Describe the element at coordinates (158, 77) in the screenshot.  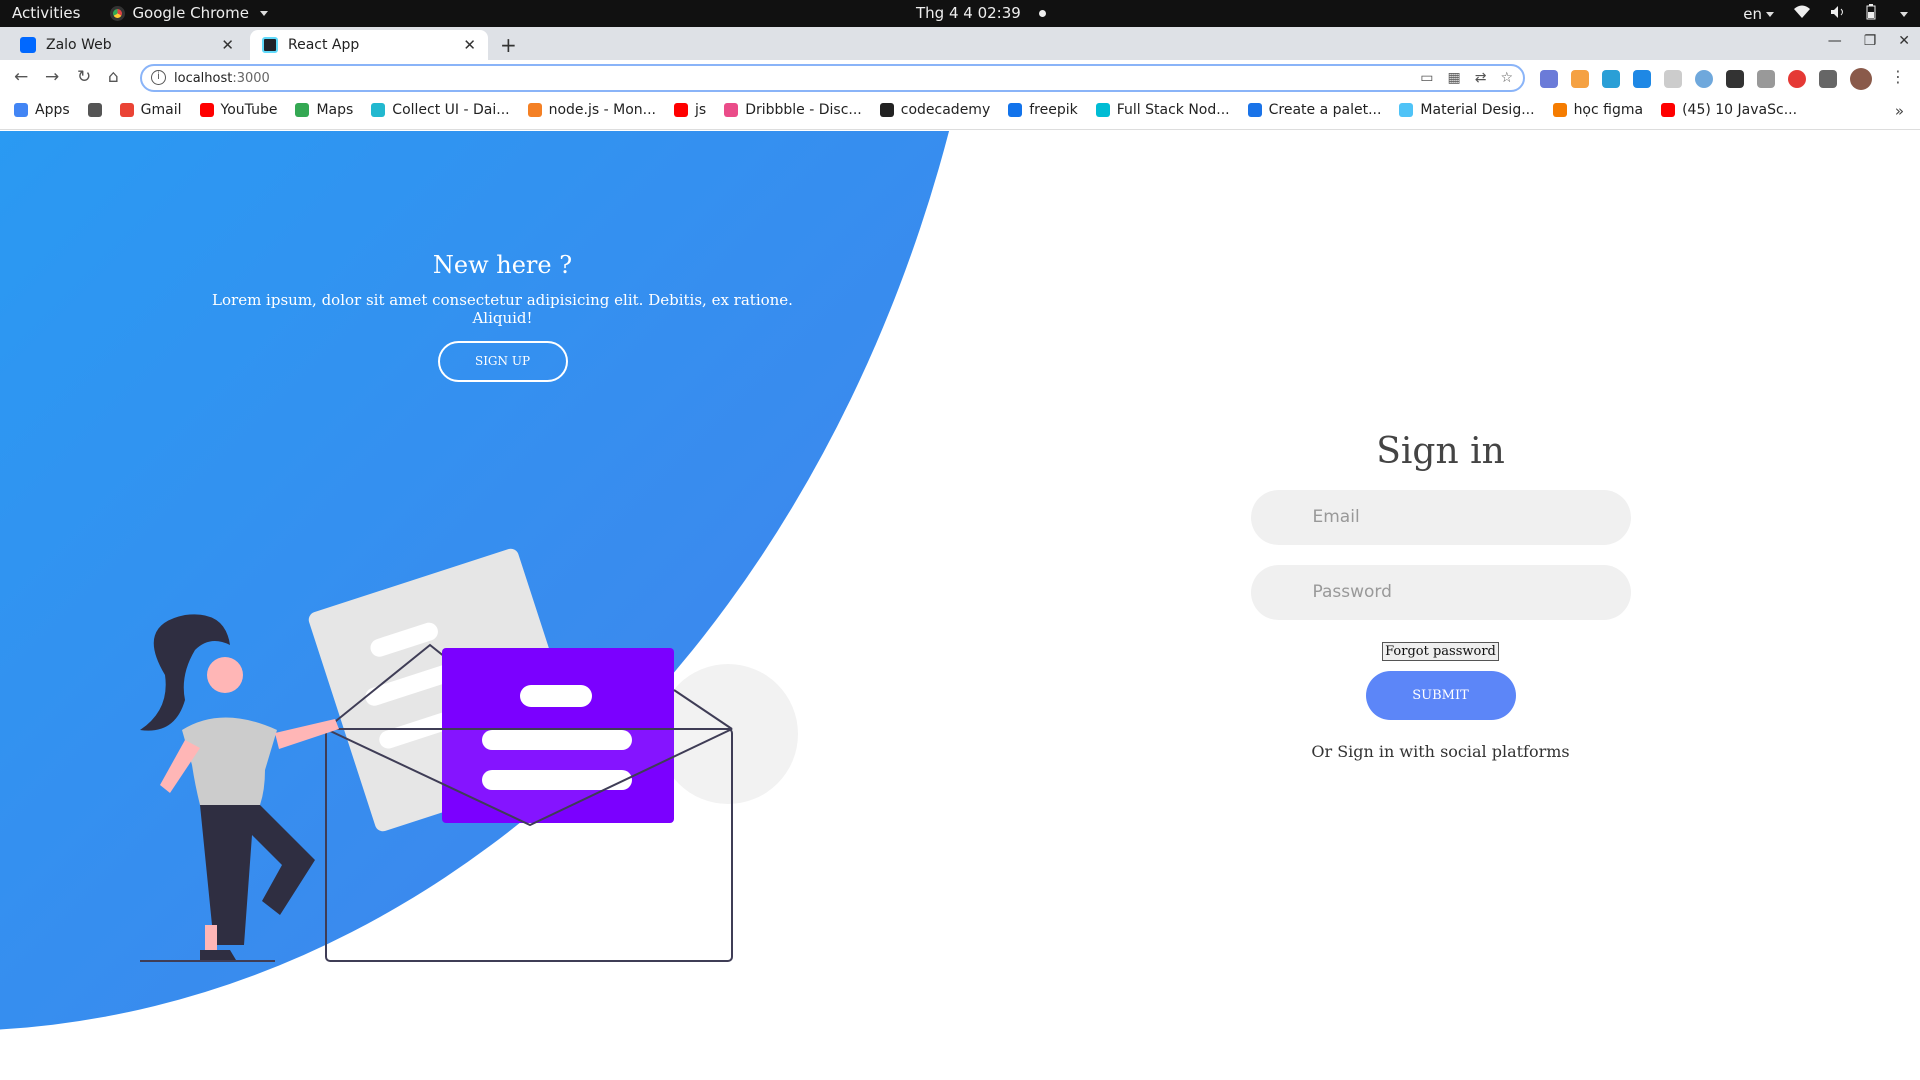
I see `site-info-icon: i` at that location.